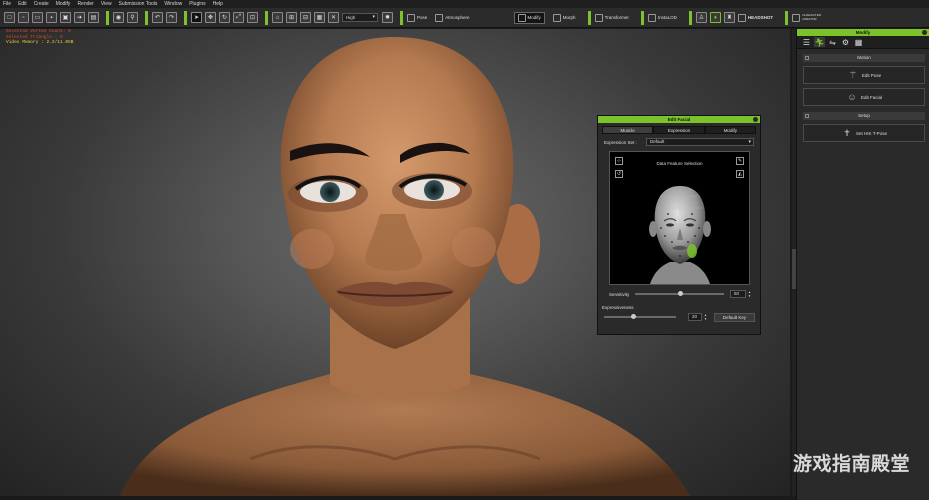 The image size is (929, 500). I want to click on morph-label: Morph, so click(569, 17).